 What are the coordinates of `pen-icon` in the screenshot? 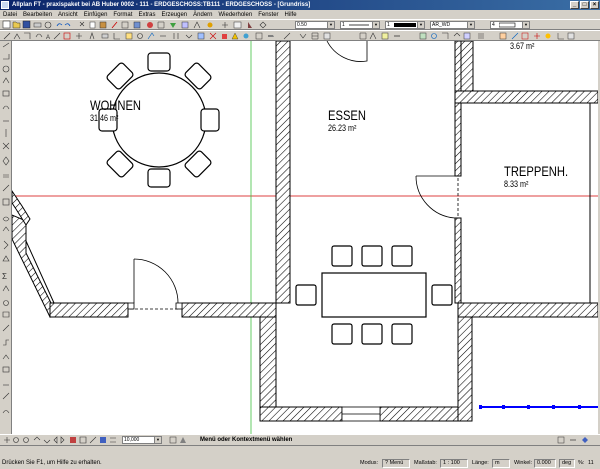 It's located at (114, 25).